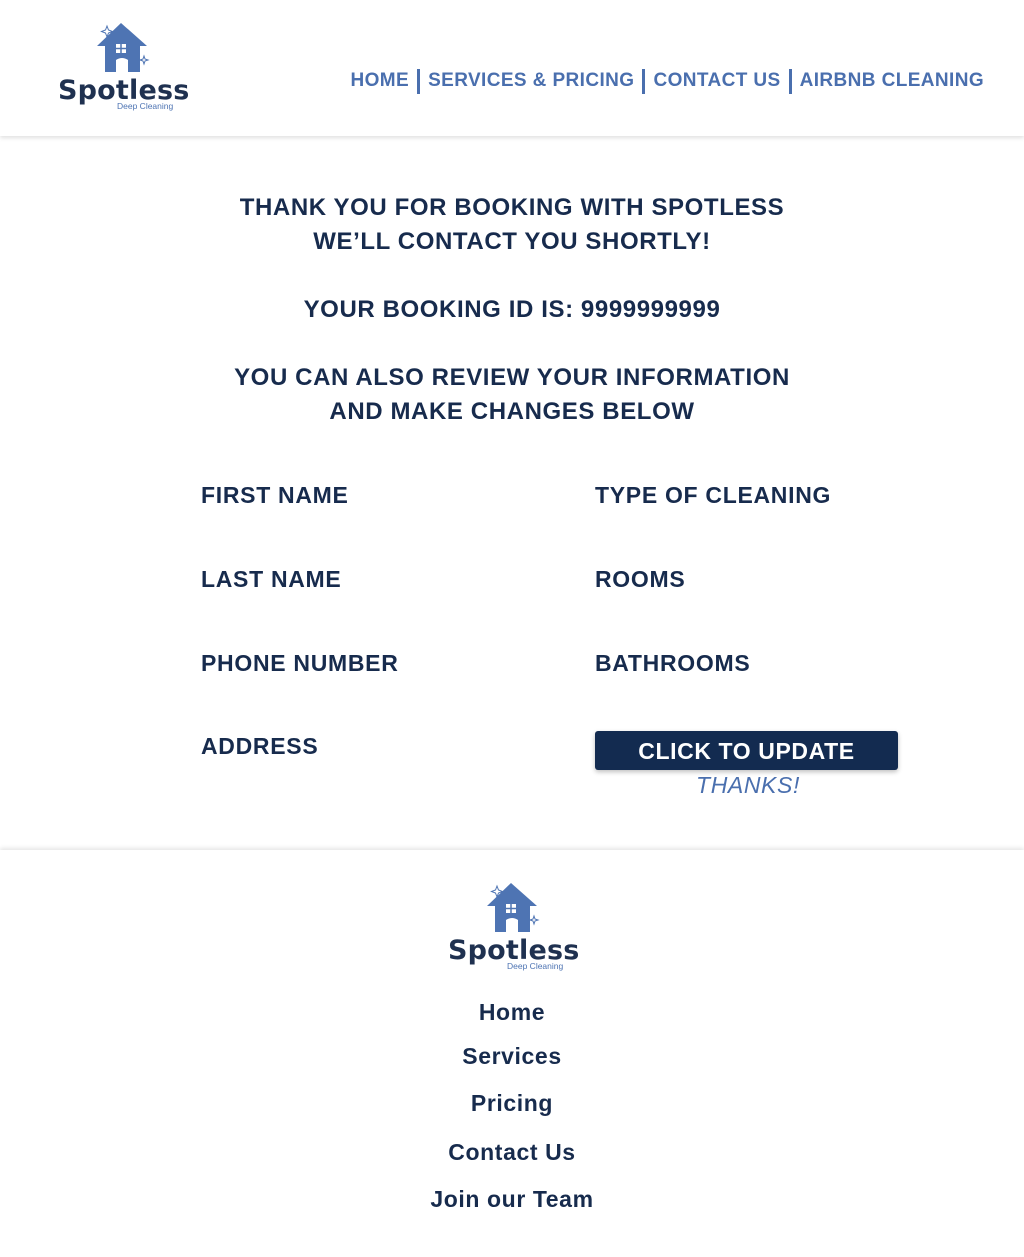  I want to click on thank-you-line: THANK YOU FOR BOOKING WITH SPOTLESS, so click(512, 207).